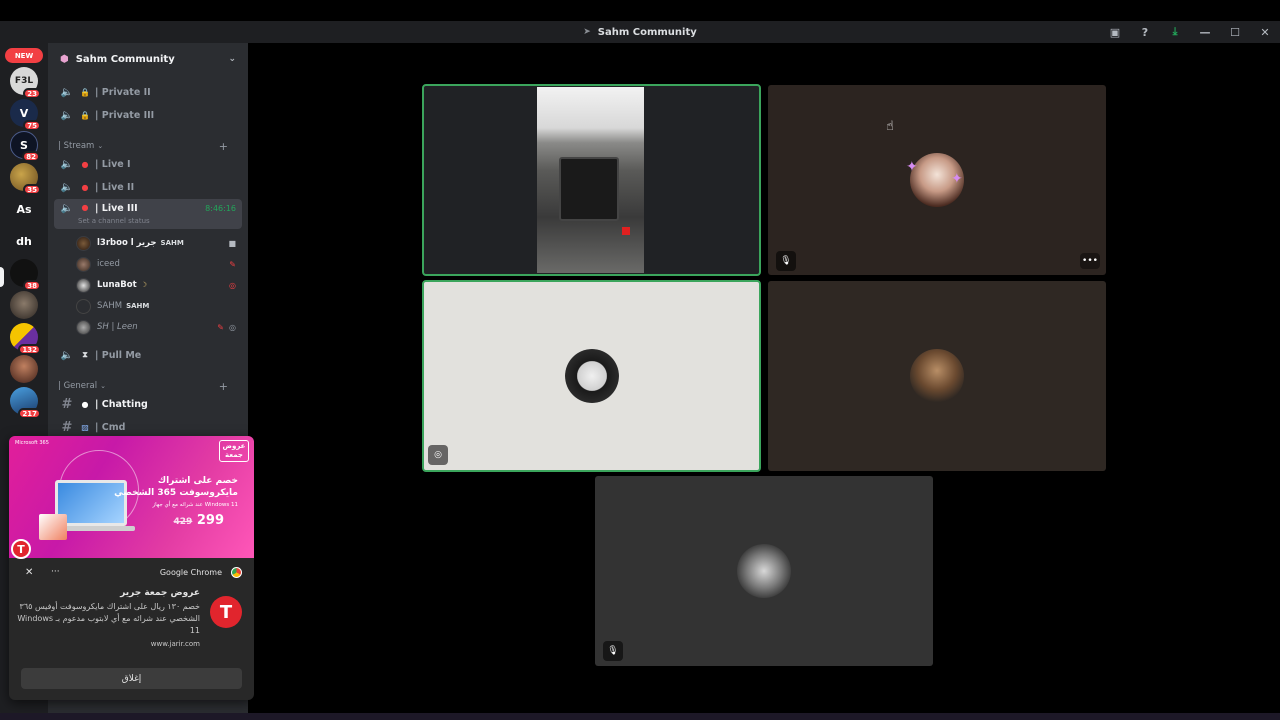  What do you see at coordinates (159, 306) in the screenshot?
I see `voice-user: SAHM SAHM` at bounding box center [159, 306].